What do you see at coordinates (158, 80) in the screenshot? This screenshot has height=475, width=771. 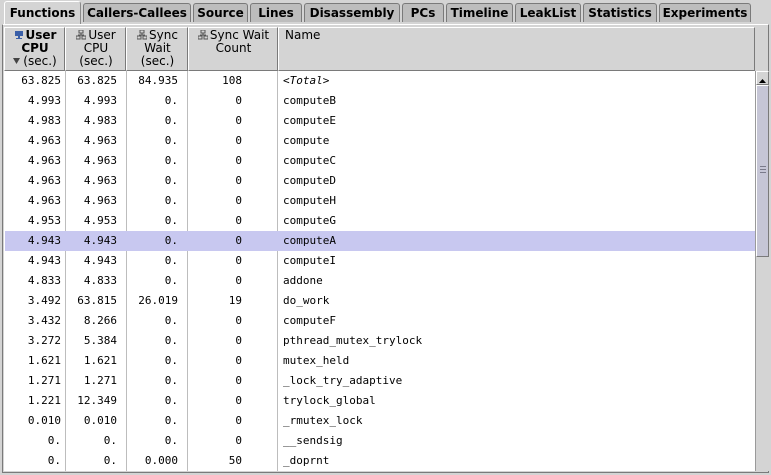 I see `cell-sync-wait: 84.935` at bounding box center [158, 80].